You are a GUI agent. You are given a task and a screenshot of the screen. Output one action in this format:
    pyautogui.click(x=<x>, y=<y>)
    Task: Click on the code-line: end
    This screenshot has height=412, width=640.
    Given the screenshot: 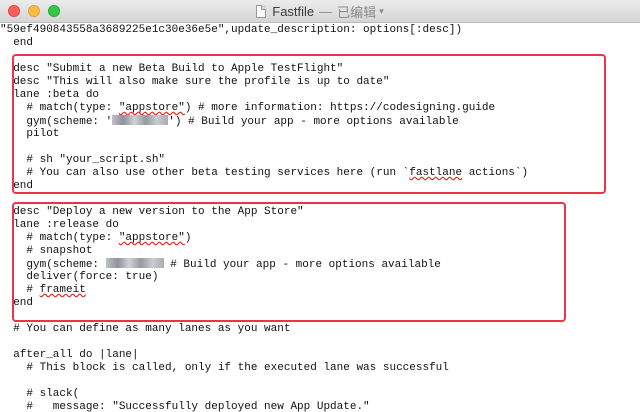 What is the action you would take?
    pyautogui.click(x=17, y=43)
    